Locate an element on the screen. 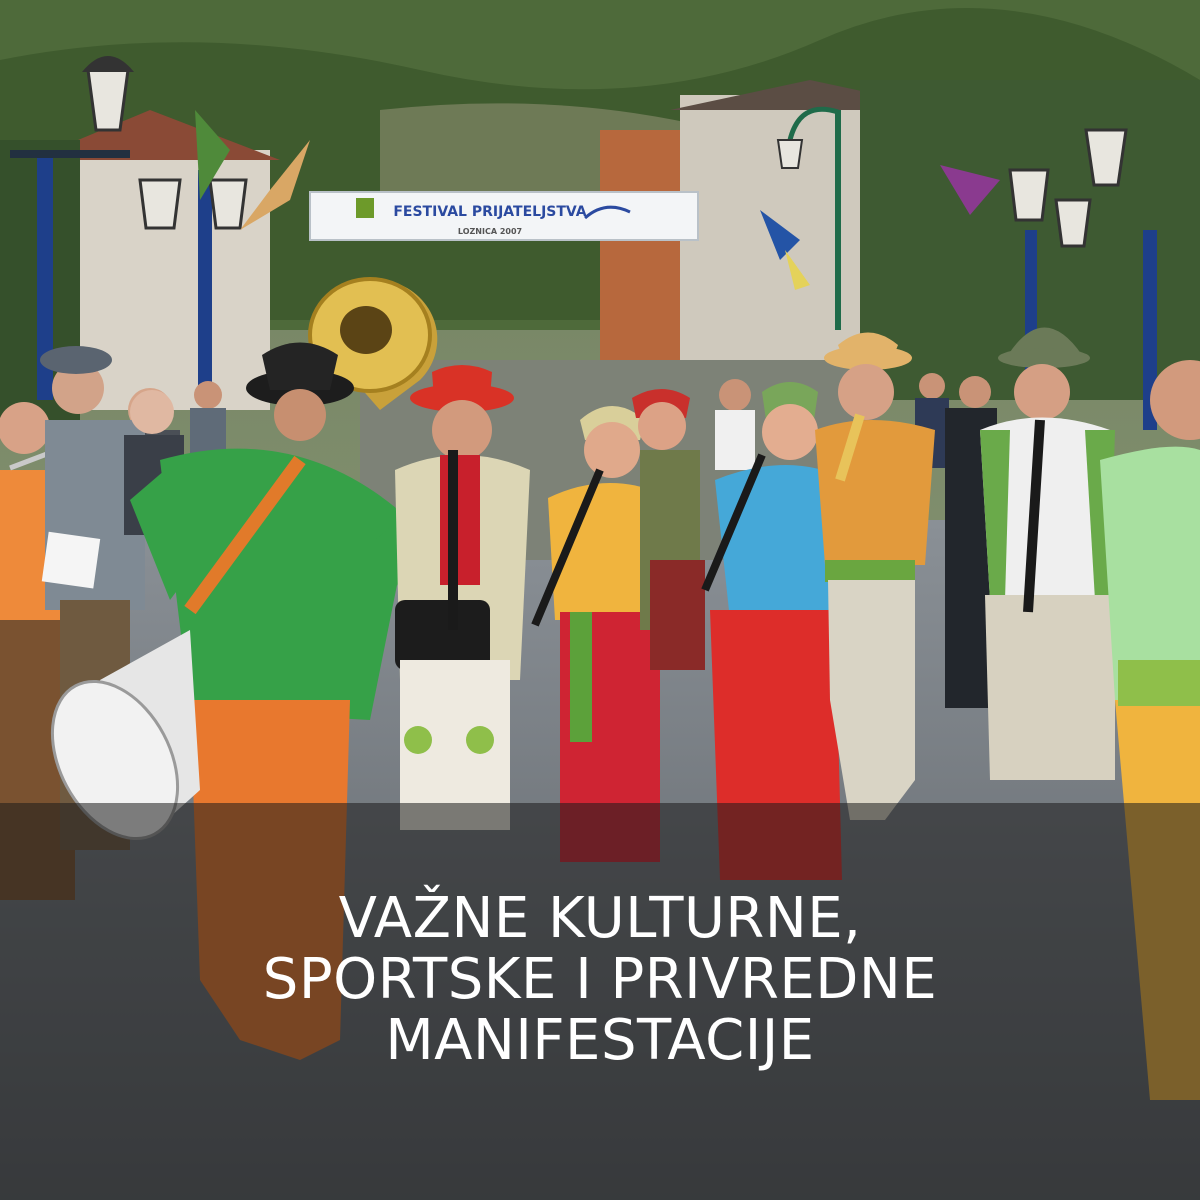 The image size is (1200, 1200). festival-banner: FESTIVAL PRIJATELJSTVA LOZNICA 2007 is located at coordinates (504, 216).